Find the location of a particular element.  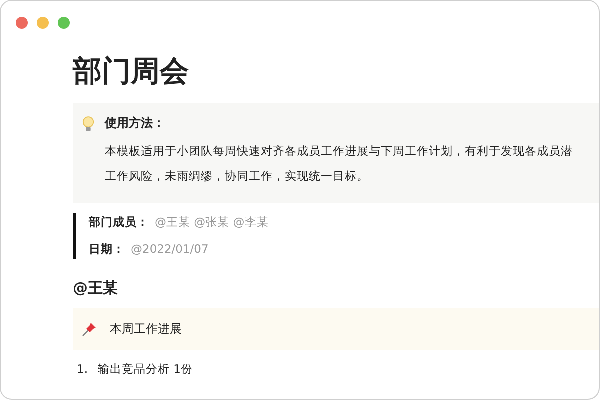

property-value: @王某 @张某 @李某 is located at coordinates (212, 222).